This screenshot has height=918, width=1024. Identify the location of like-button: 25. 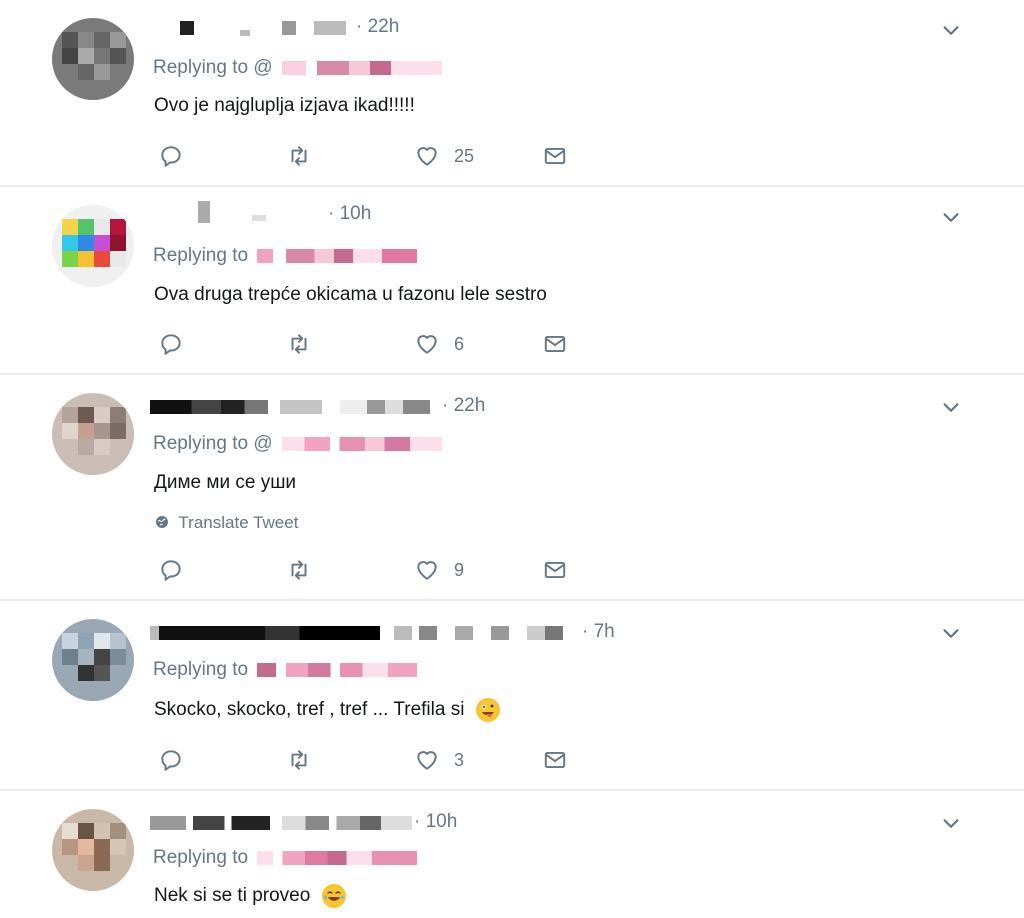
(444, 156).